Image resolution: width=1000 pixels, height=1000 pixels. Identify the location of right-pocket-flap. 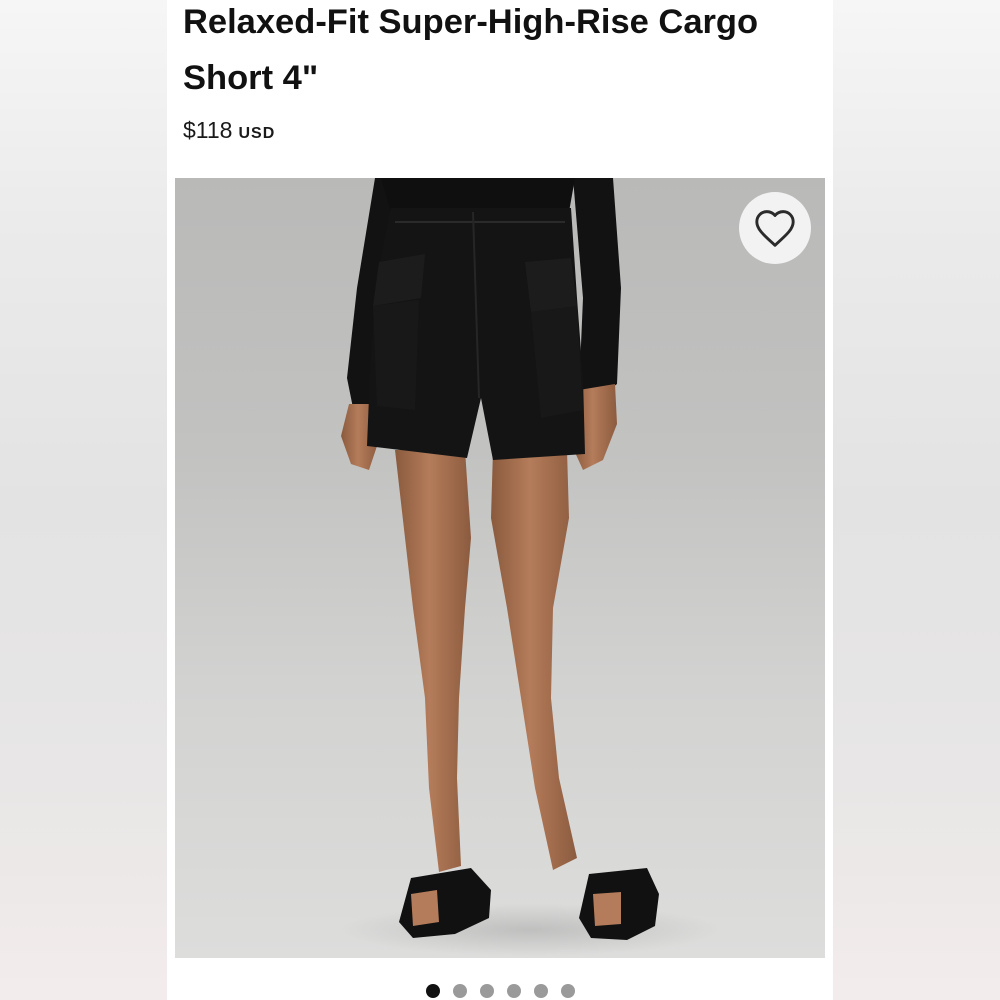
(551, 285).